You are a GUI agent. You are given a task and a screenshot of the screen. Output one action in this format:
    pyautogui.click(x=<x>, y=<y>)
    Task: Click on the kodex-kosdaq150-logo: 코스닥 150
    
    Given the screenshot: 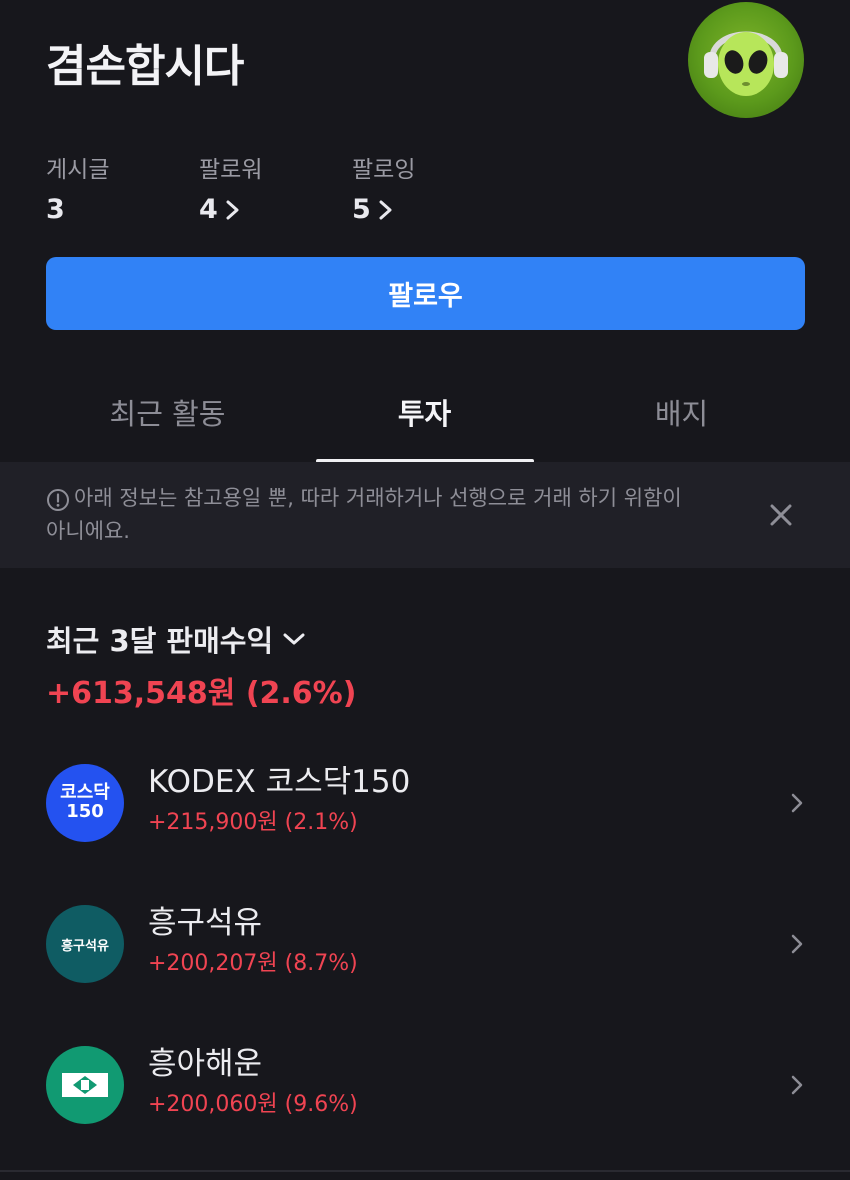 What is the action you would take?
    pyautogui.click(x=85, y=803)
    